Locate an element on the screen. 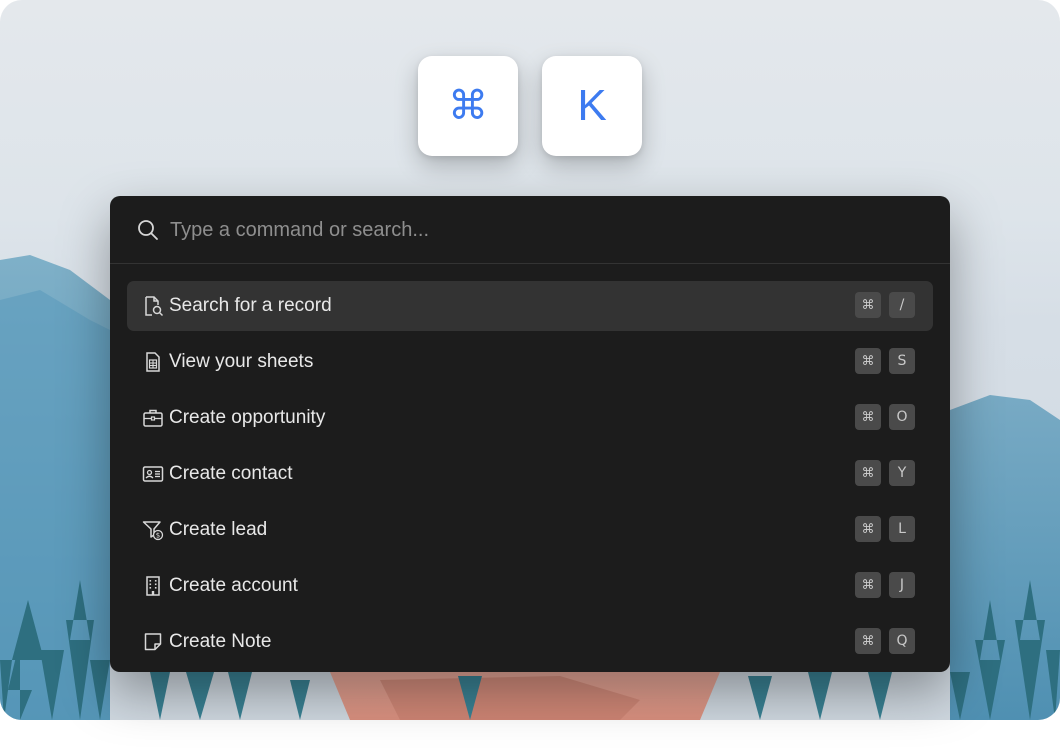 This screenshot has width=1060, height=756. command-item-label: Search for a record is located at coordinates (250, 305).